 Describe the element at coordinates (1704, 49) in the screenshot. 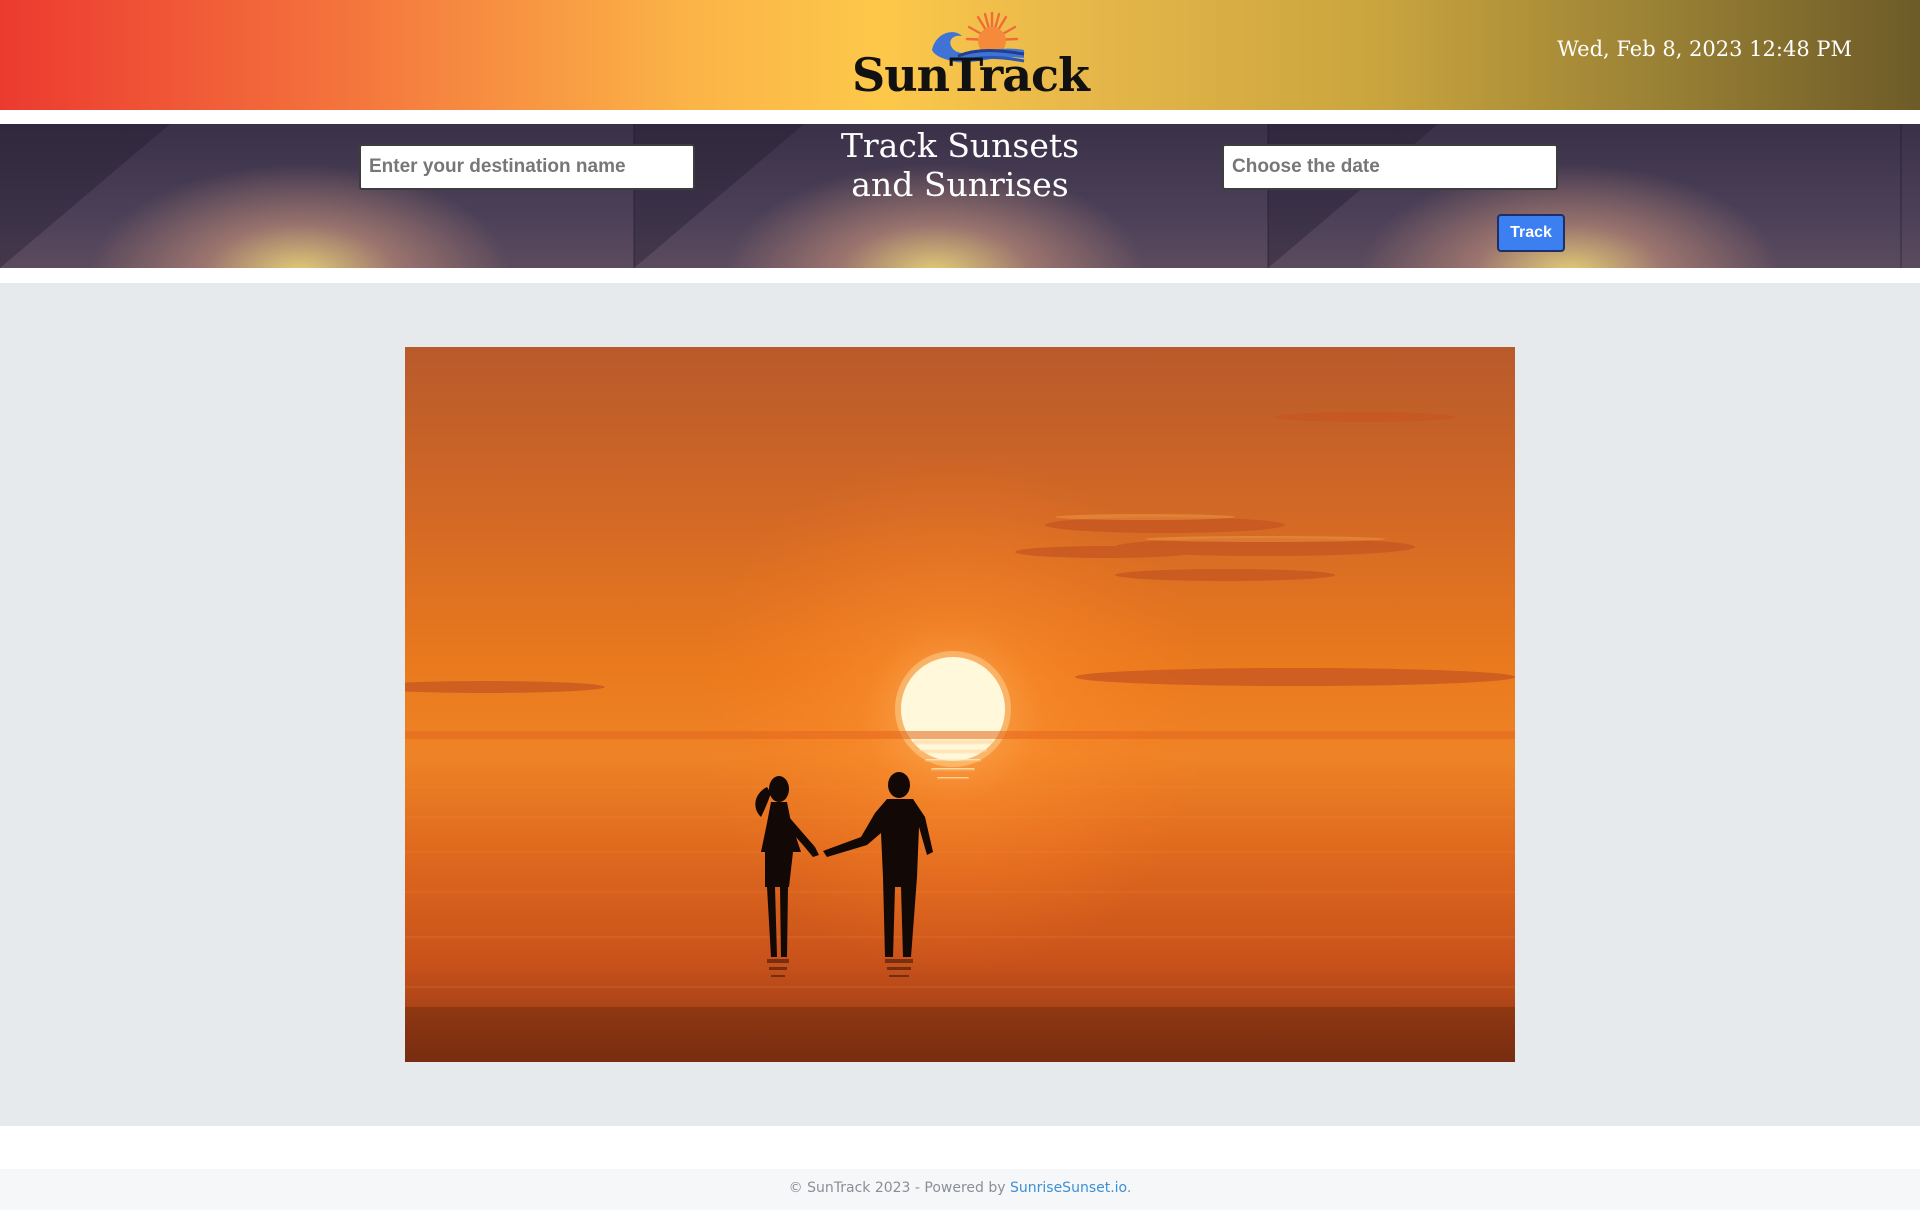

I see `current-datetime: Wed, Feb 8, 2023 12:48 PM` at that location.